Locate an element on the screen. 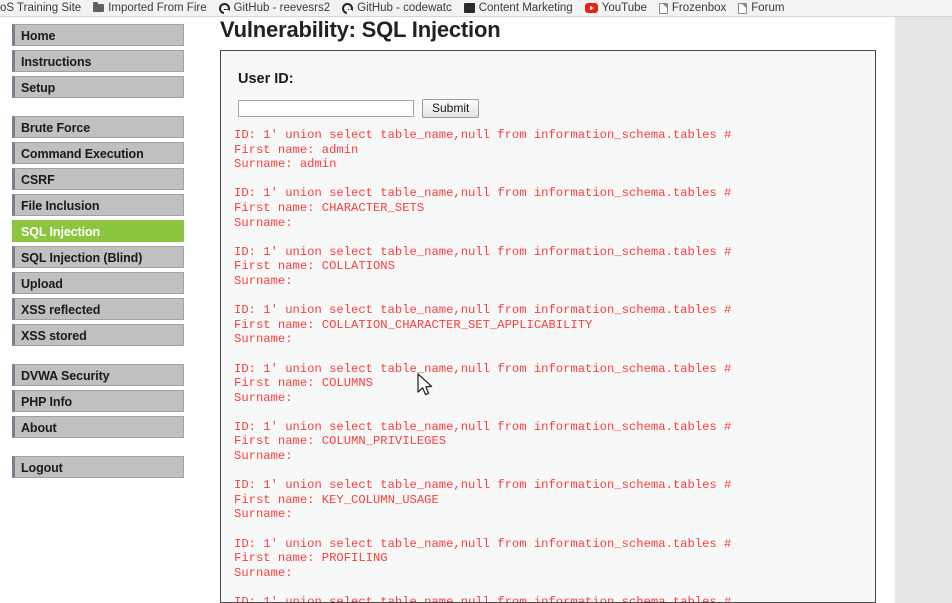 This screenshot has width=952, height=603. sidebar-item-file-inclusion: File Inclusion is located at coordinates (98, 205).